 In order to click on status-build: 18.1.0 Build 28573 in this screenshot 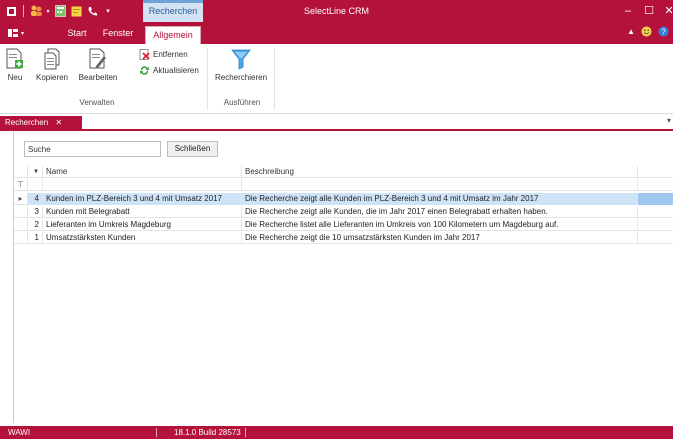, I will do `click(207, 432)`.